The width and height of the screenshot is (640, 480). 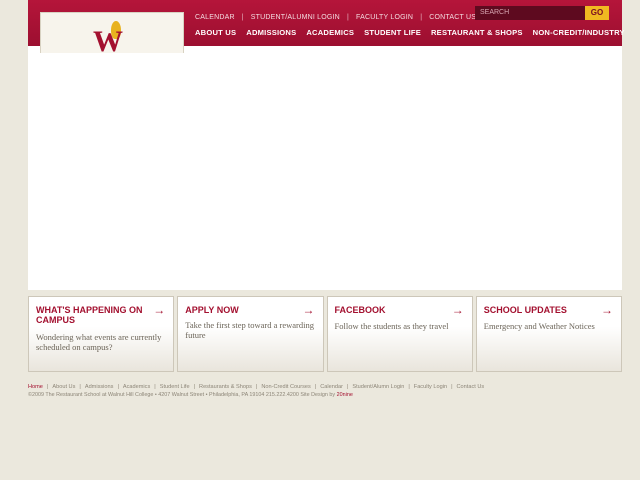 What do you see at coordinates (452, 17) in the screenshot?
I see `utility-link-contact: CONTACT US` at bounding box center [452, 17].